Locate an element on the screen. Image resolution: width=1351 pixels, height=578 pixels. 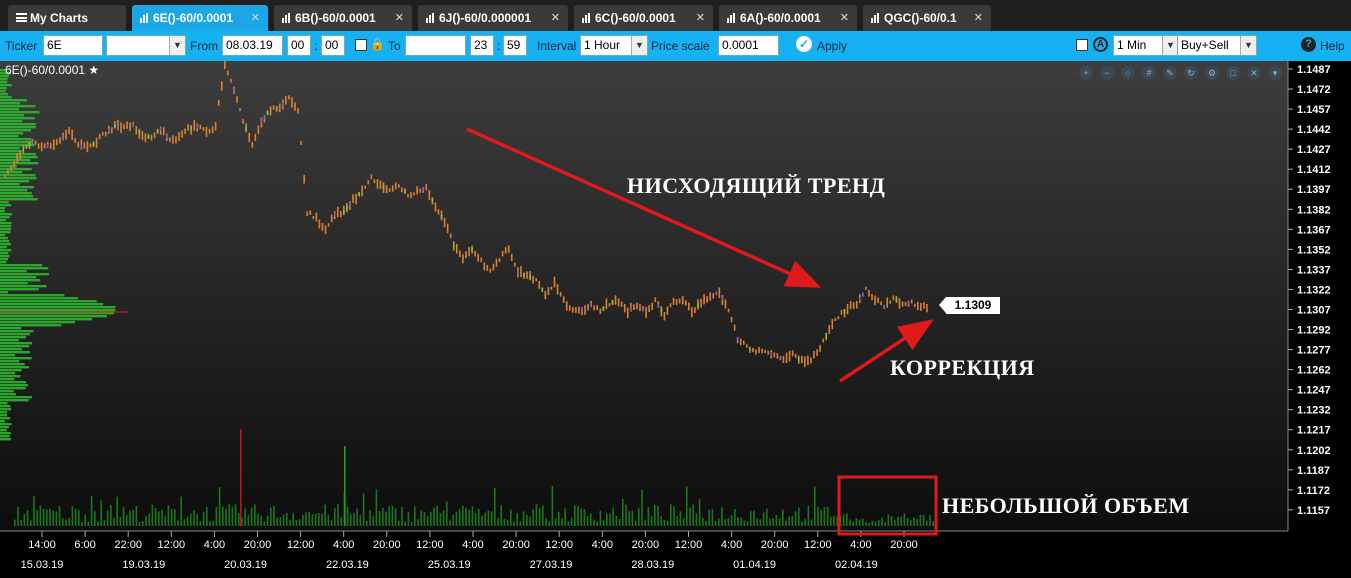
side-select: Buy+Sell ▼ is located at coordinates (1217, 45).